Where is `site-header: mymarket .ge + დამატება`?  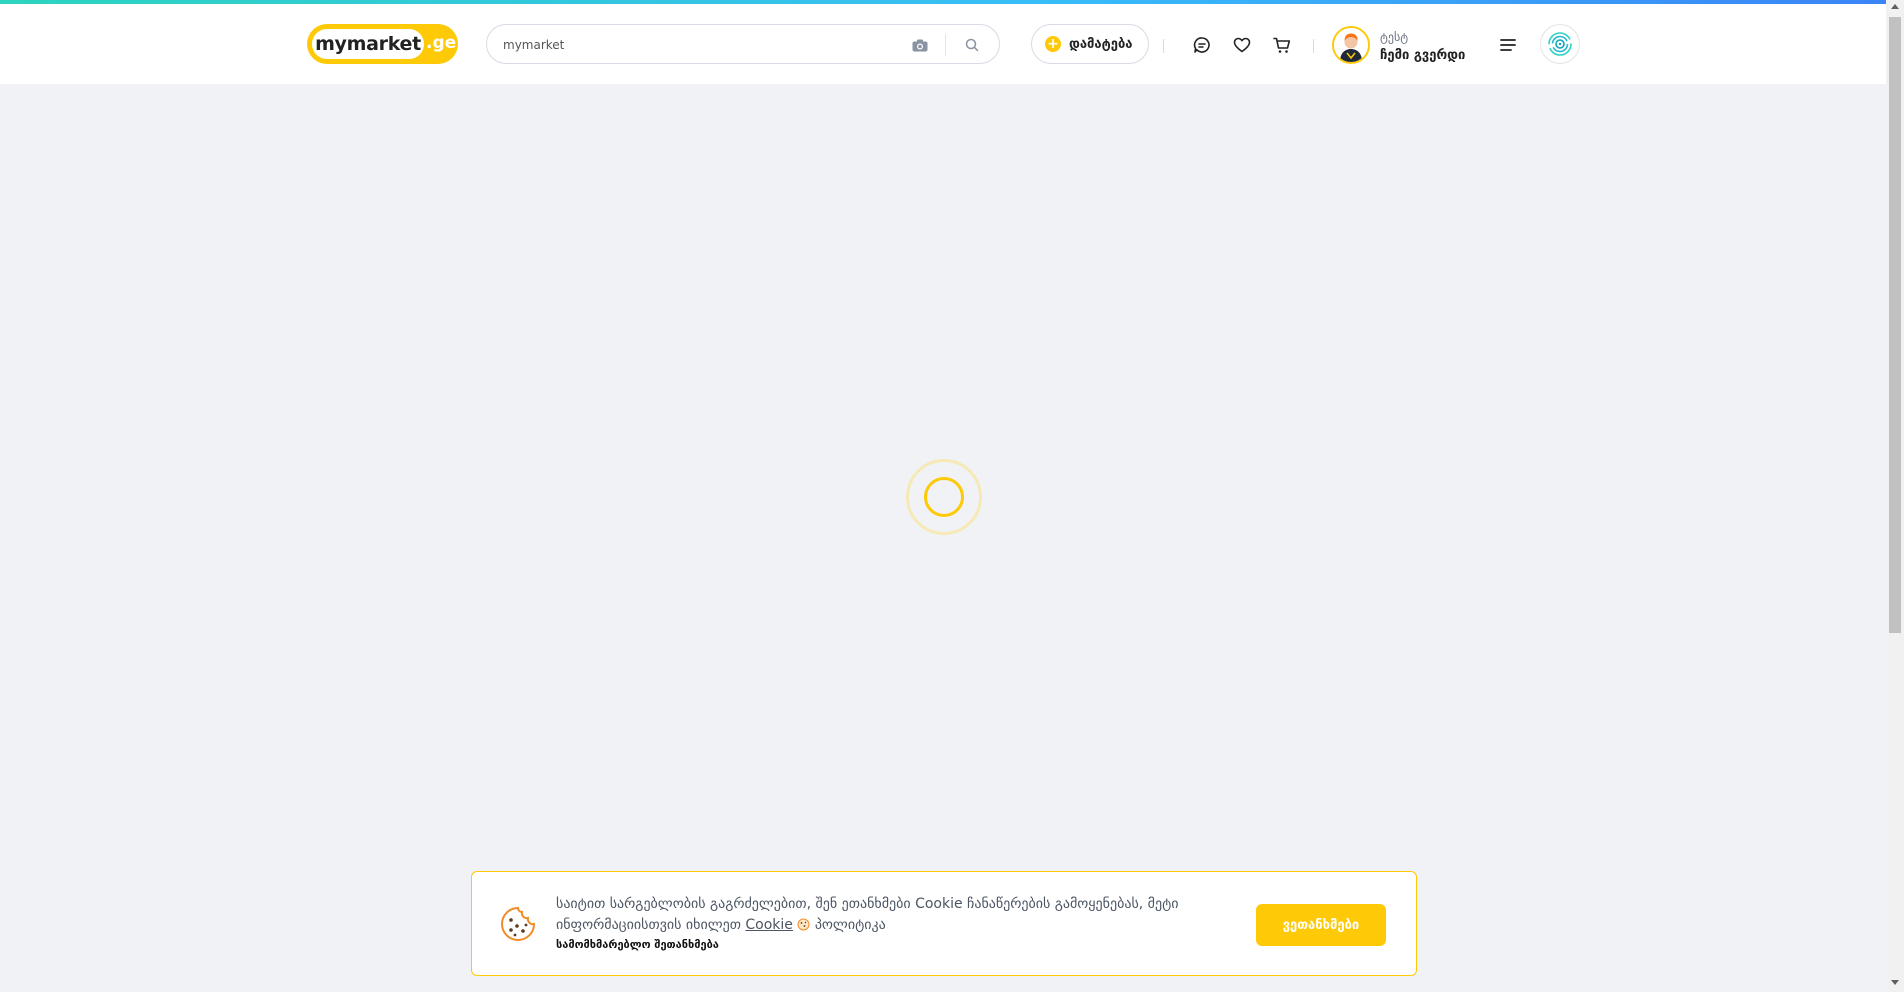 site-header: mymarket .ge + დამატება is located at coordinates (943, 44).